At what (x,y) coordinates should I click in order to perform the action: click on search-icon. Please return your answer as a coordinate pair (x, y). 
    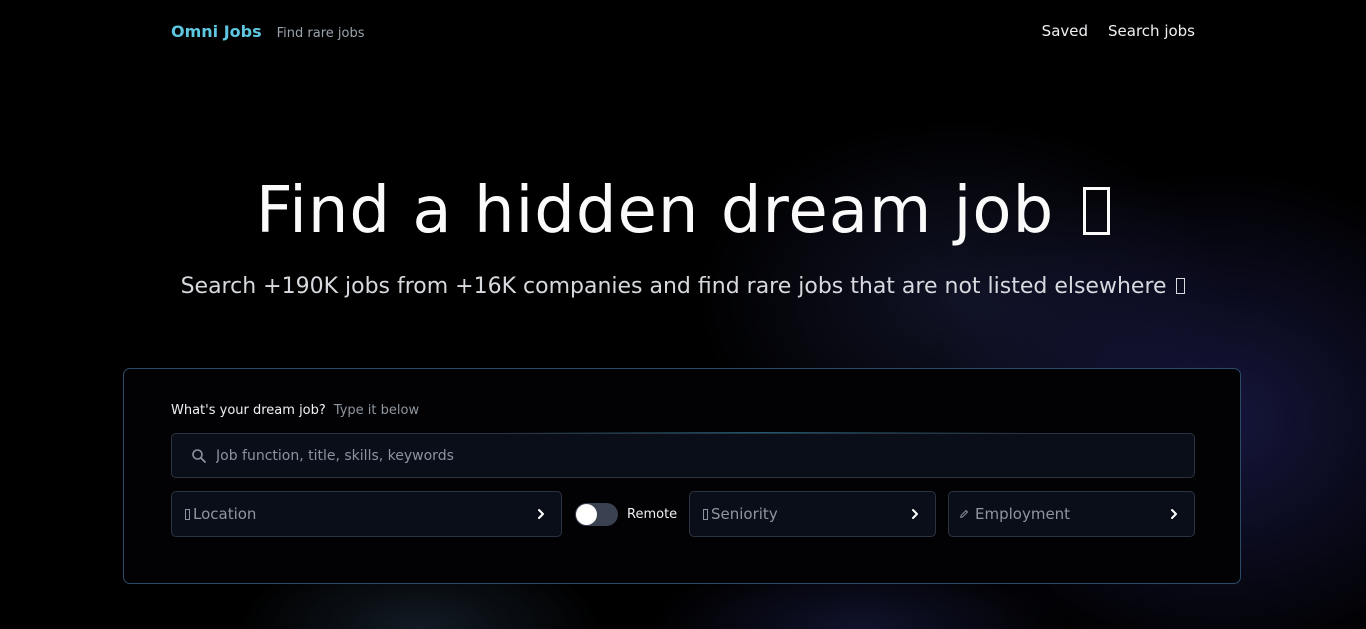
    Looking at the image, I should click on (199, 456).